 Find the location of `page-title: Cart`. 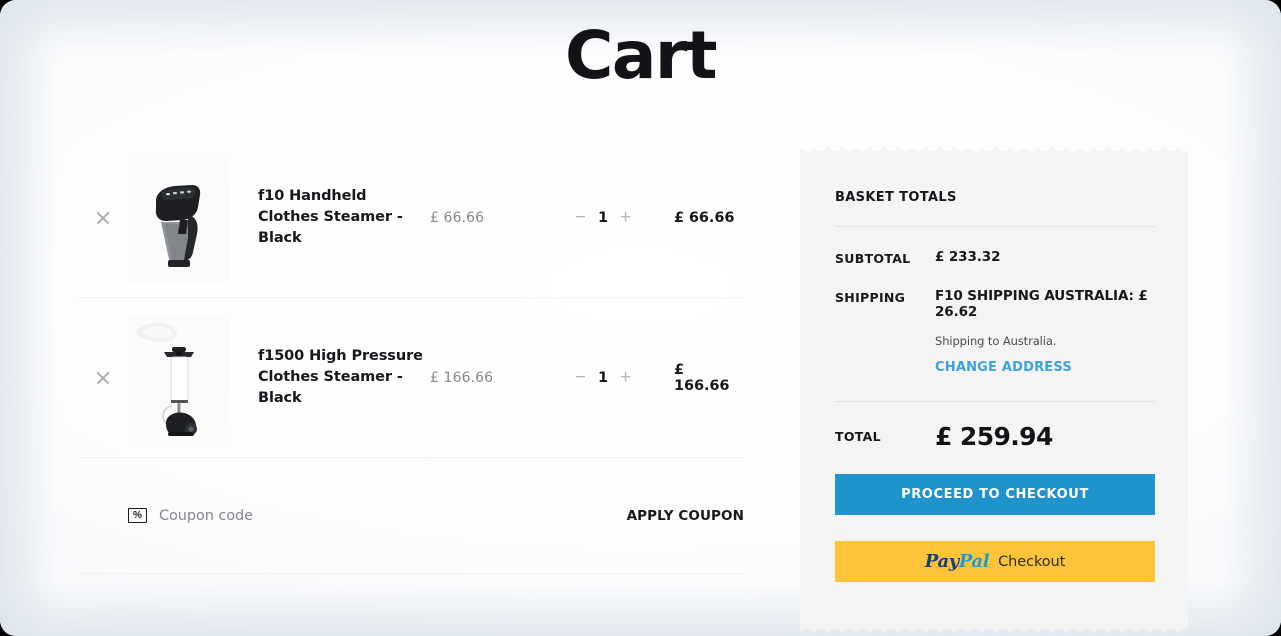

page-title: Cart is located at coordinates (641, 55).